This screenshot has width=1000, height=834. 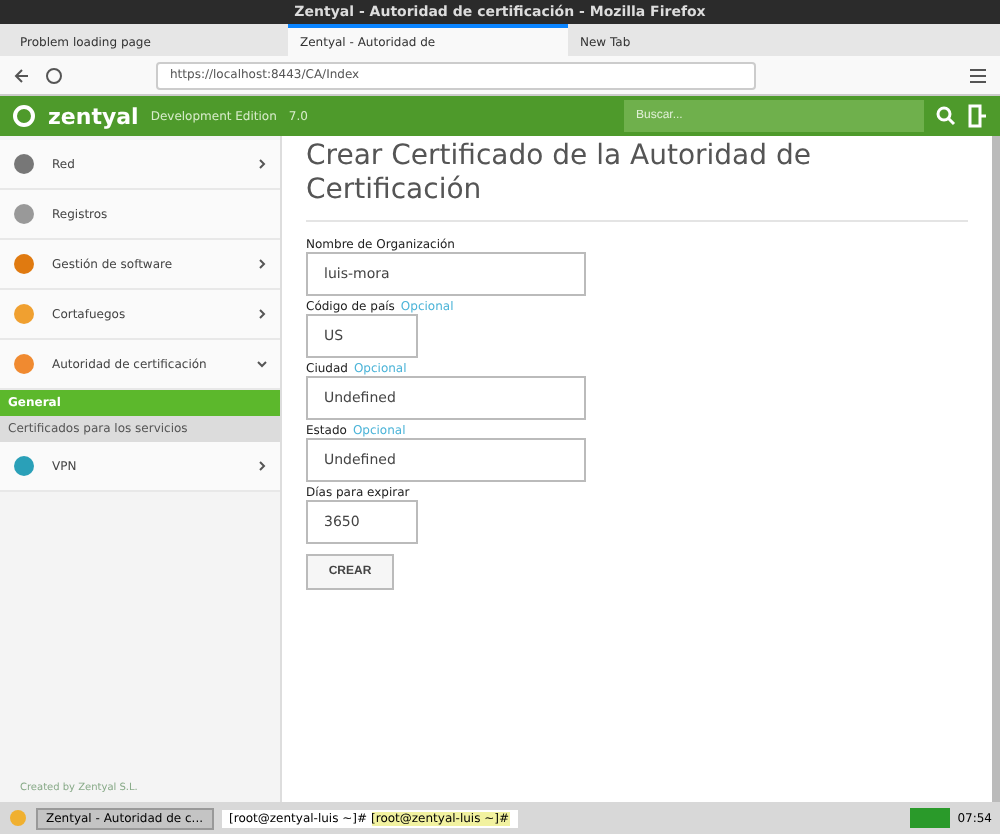 What do you see at coordinates (22, 75) in the screenshot?
I see `back-icon` at bounding box center [22, 75].